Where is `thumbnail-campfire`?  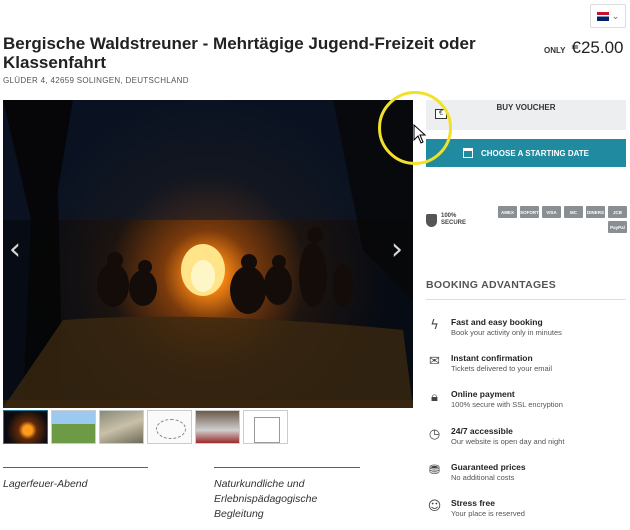
thumbnail-campfire is located at coordinates (25, 427).